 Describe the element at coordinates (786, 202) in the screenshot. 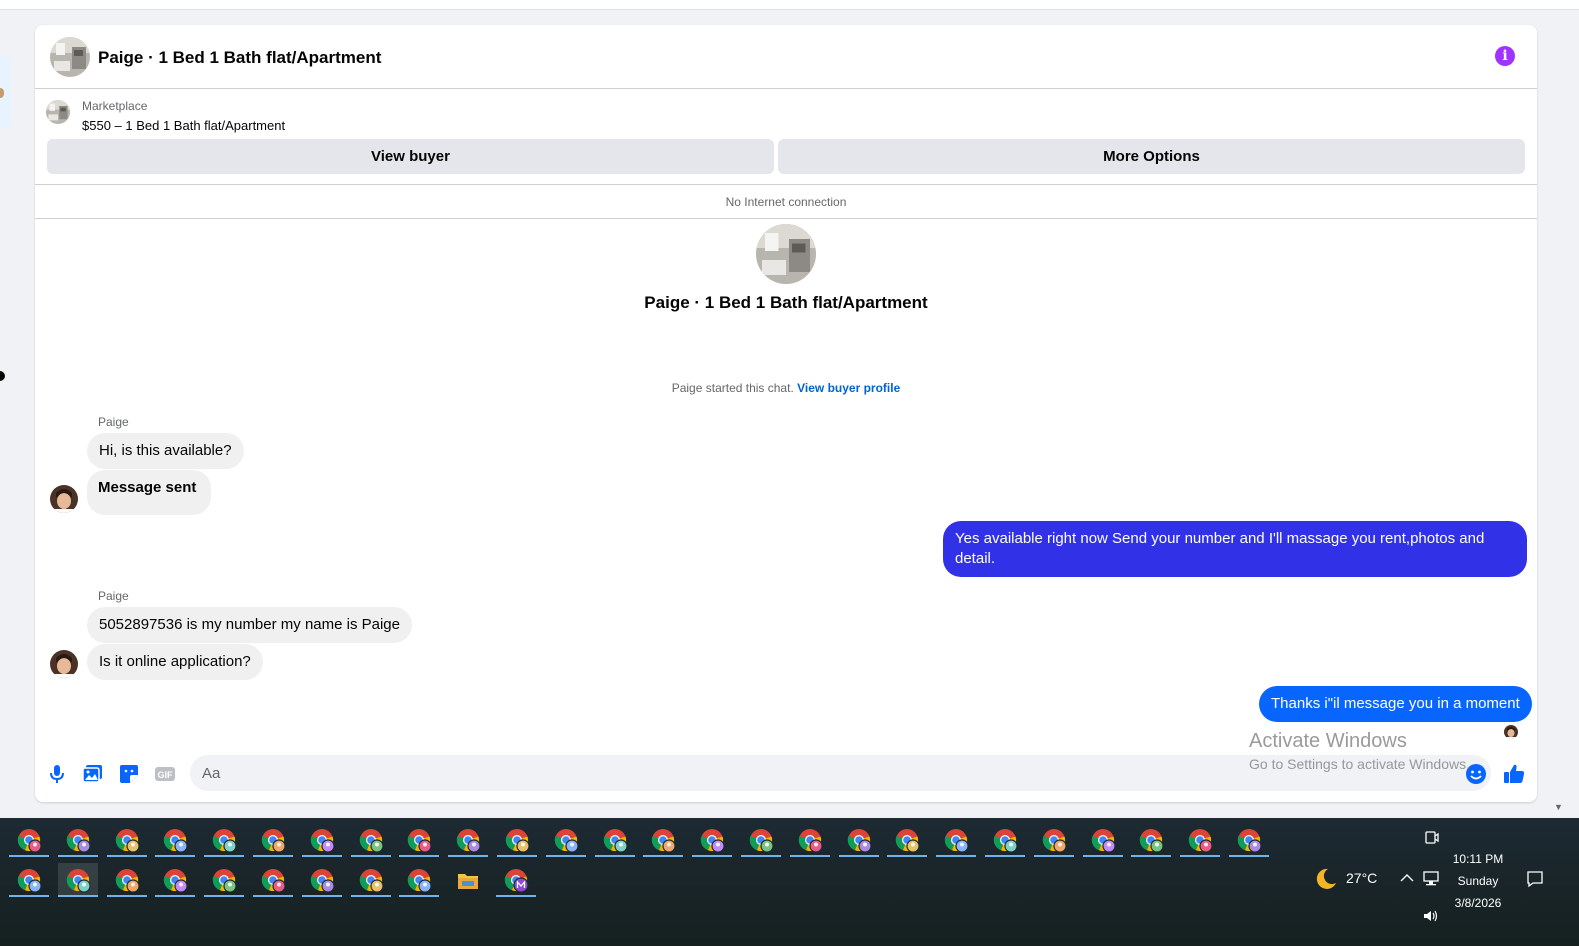

I see `connection-status: No Internet connection` at that location.